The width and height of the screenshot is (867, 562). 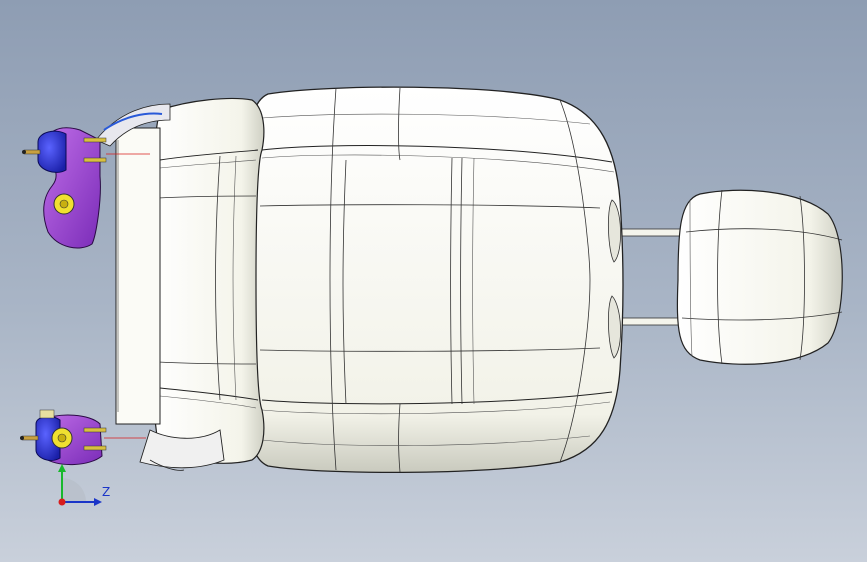 What do you see at coordinates (106, 492) in the screenshot?
I see `z-axis-label: Z` at bounding box center [106, 492].